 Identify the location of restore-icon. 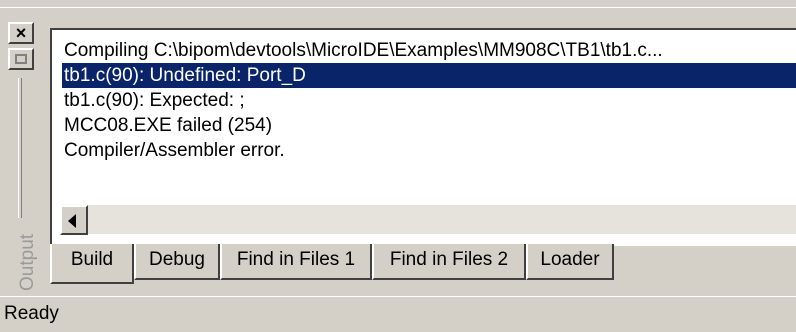
(21, 59).